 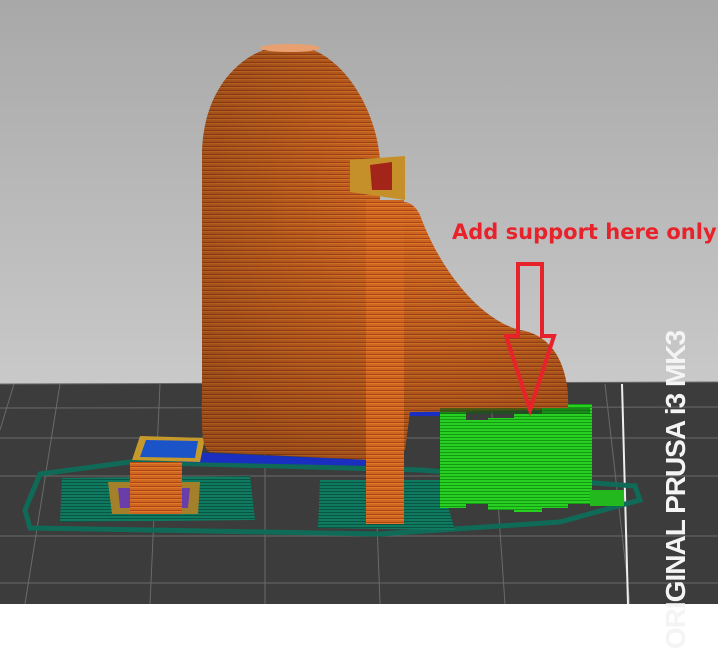 What do you see at coordinates (675, 489) in the screenshot?
I see `bed-label: ORIGINAL PRUSA i3 MK3` at bounding box center [675, 489].